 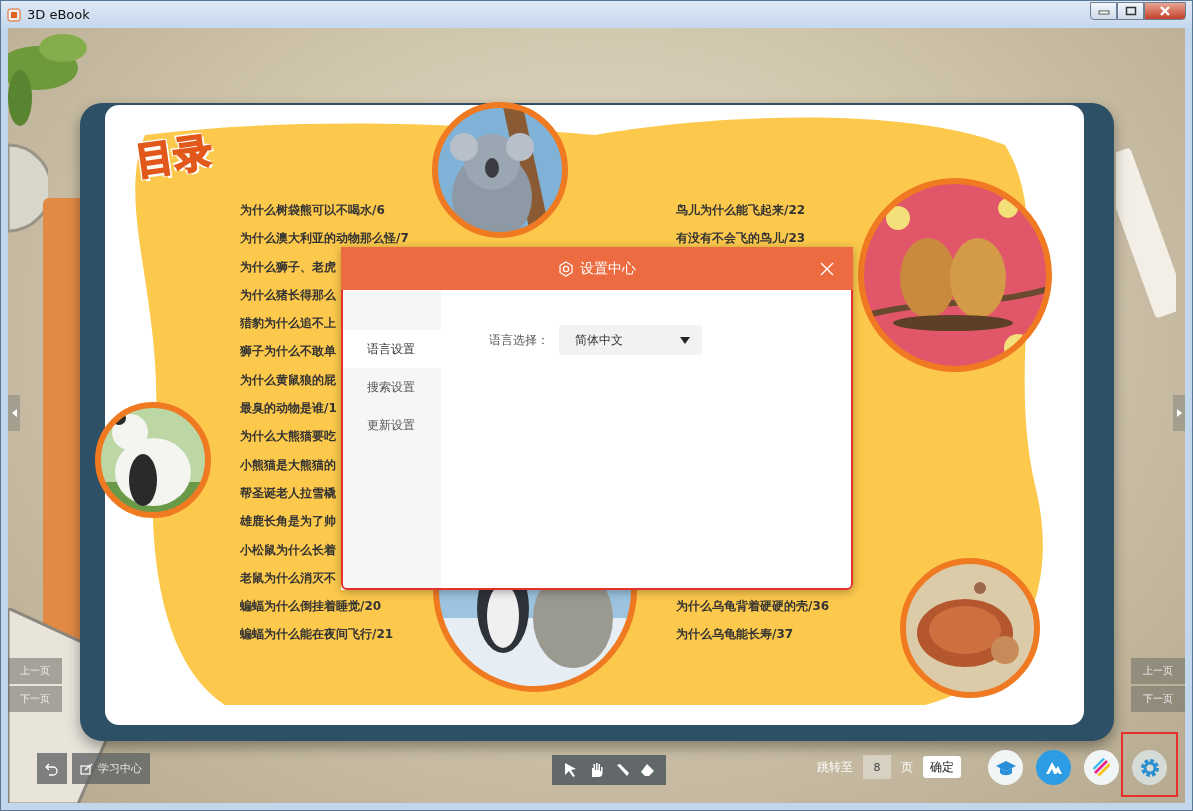 I want to click on settings-tab: 搜索设置, so click(x=391, y=387).